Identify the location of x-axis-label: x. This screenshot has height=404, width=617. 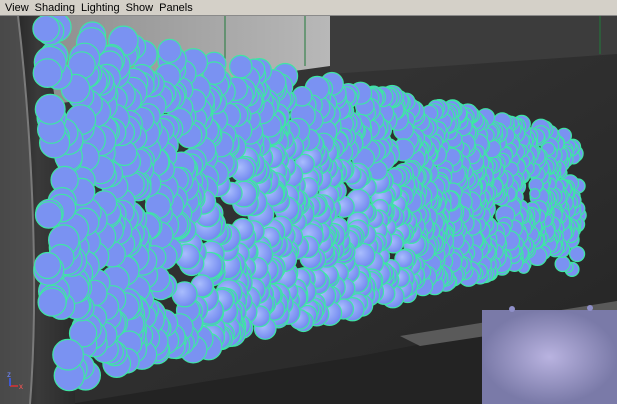
(21, 386).